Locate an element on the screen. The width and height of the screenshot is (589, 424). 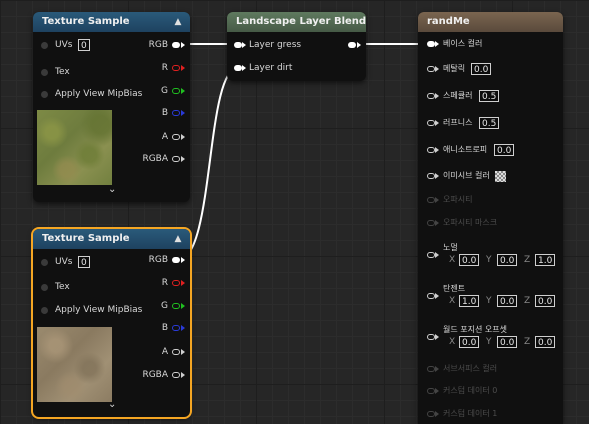
subsurface-pin-icon is located at coordinates (431, 369).